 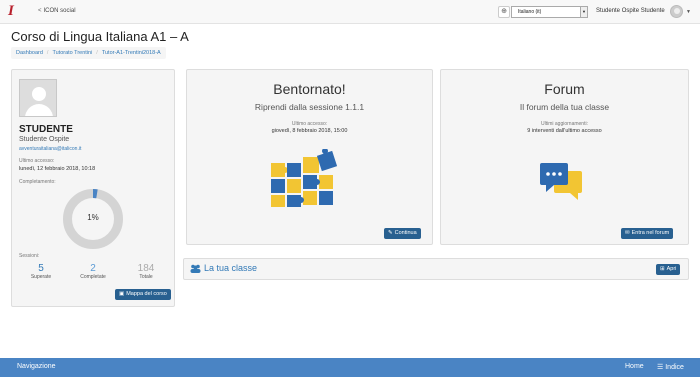 I want to click on share-icon: <, so click(x=40, y=11).